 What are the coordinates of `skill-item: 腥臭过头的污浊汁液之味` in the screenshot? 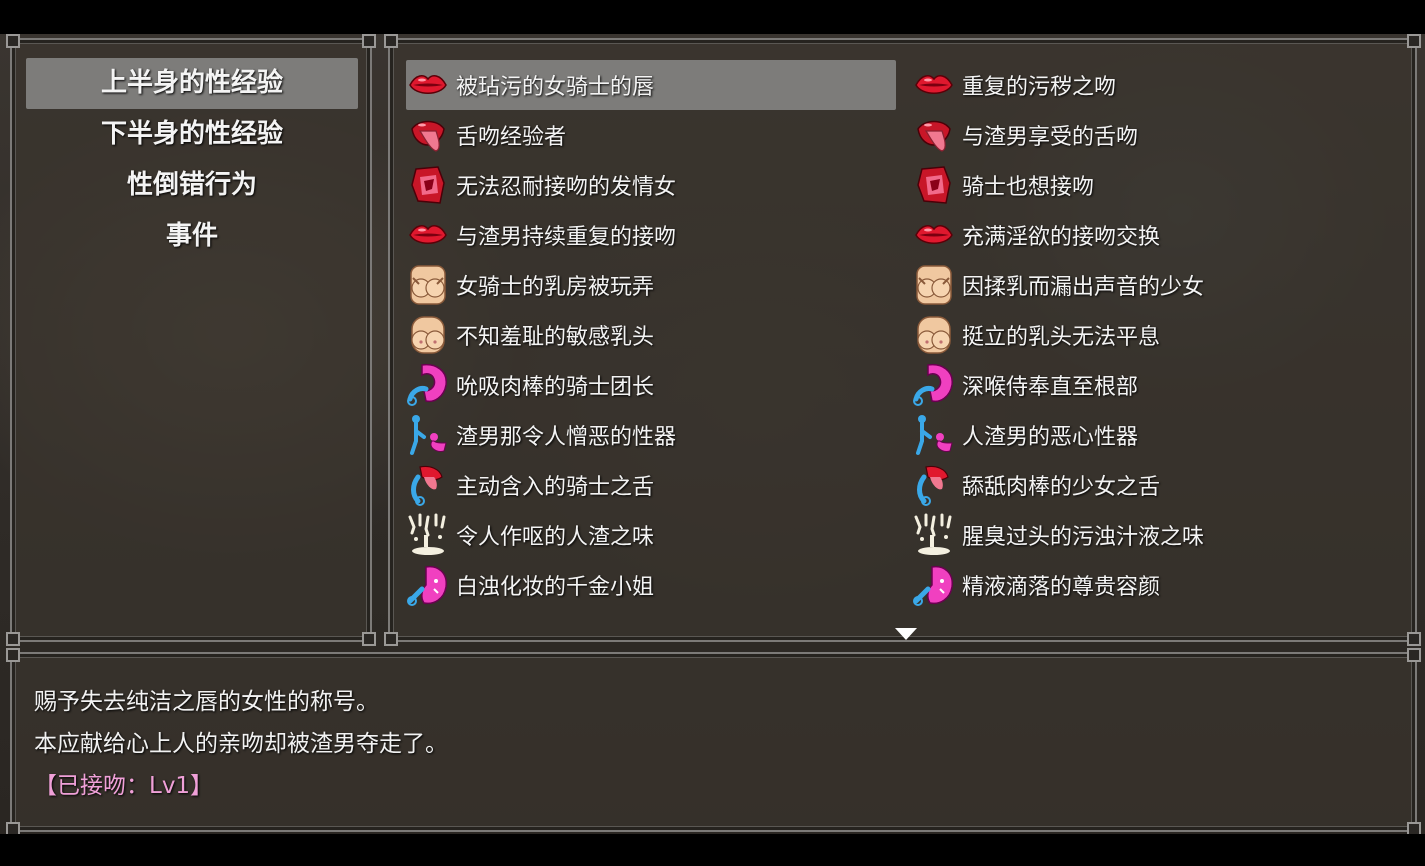 It's located at (1157, 535).